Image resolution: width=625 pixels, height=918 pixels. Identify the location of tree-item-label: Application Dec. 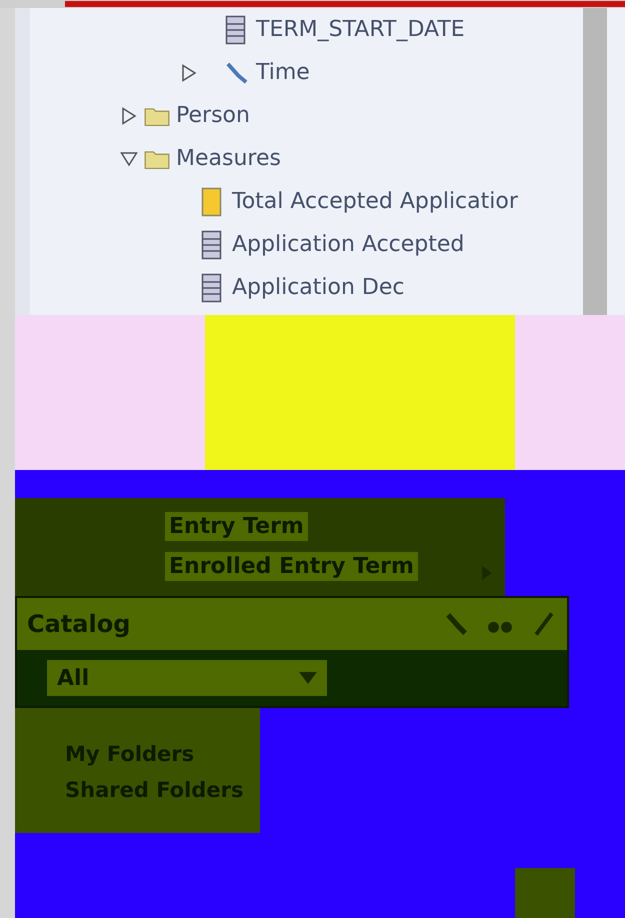
(318, 287).